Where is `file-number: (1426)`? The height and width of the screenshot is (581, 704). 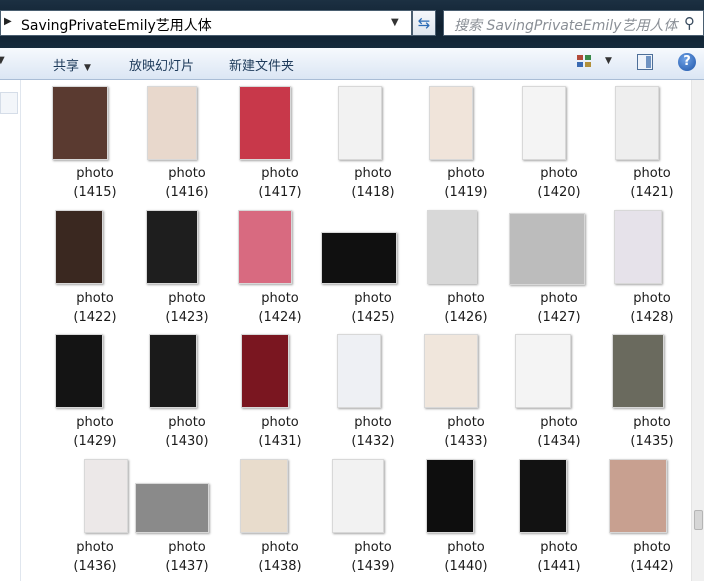 file-number: (1426) is located at coordinates (466, 317).